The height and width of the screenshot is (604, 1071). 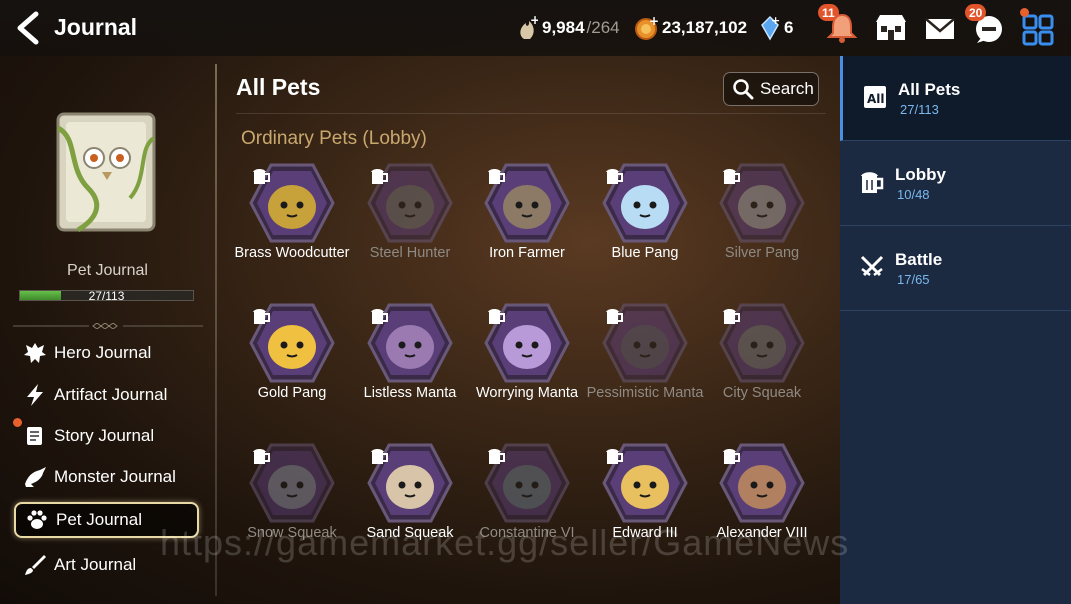 I want to click on mail-button, so click(x=940, y=28).